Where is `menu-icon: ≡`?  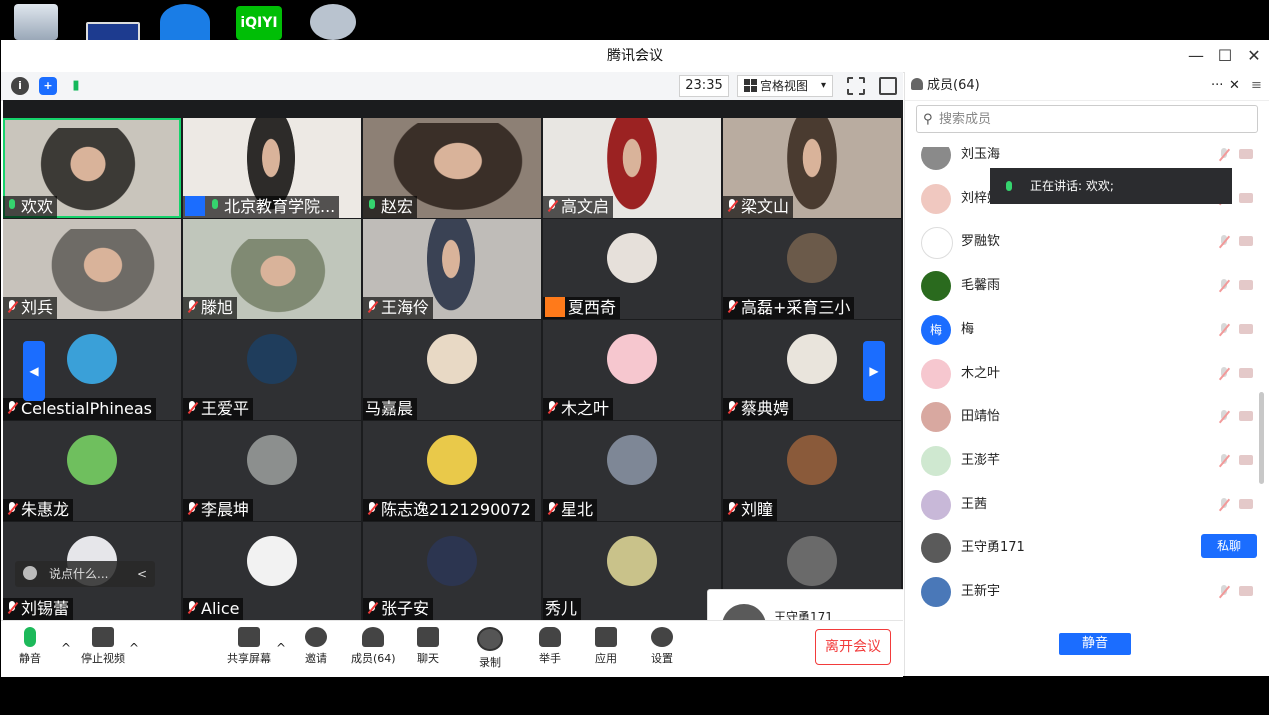
menu-icon: ≡ is located at coordinates (1256, 86).